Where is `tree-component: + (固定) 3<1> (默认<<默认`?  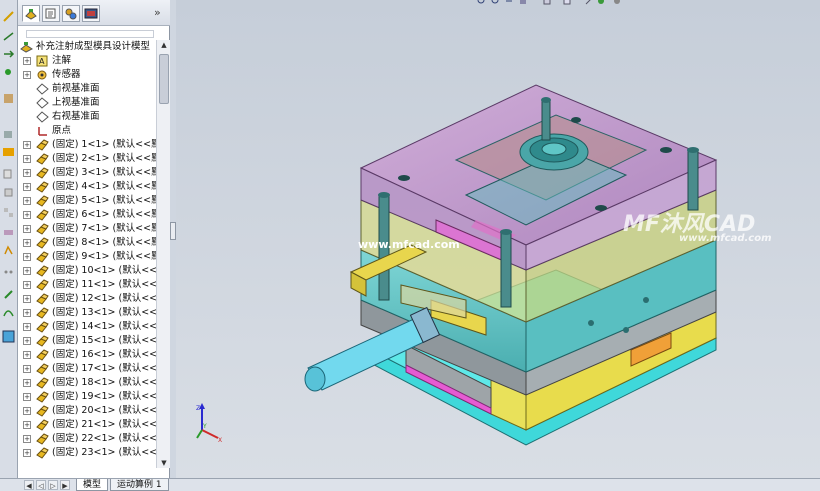
tree-component: + (固定) 3<1> (默认<<默认 is located at coordinates (87, 173).